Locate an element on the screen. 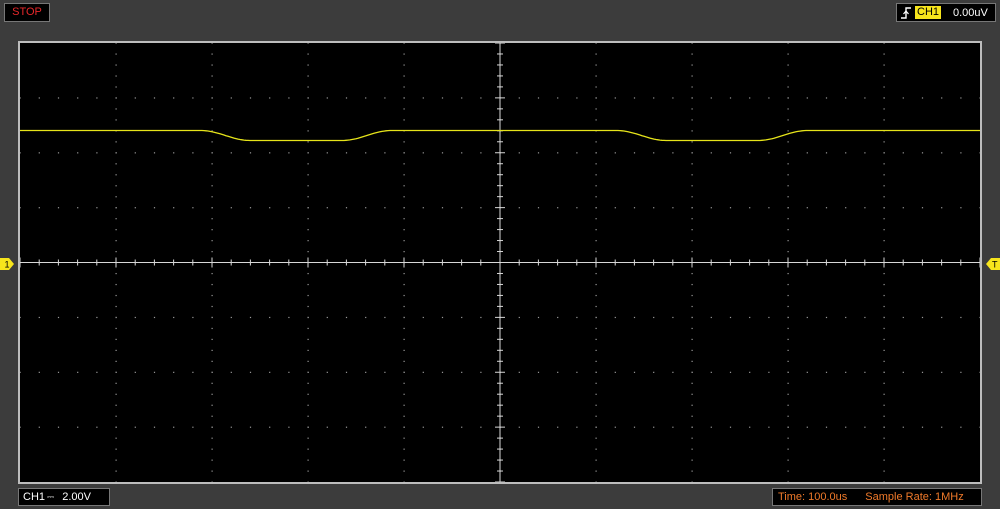  trigger-level-value: 0.00uV is located at coordinates (970, 13).